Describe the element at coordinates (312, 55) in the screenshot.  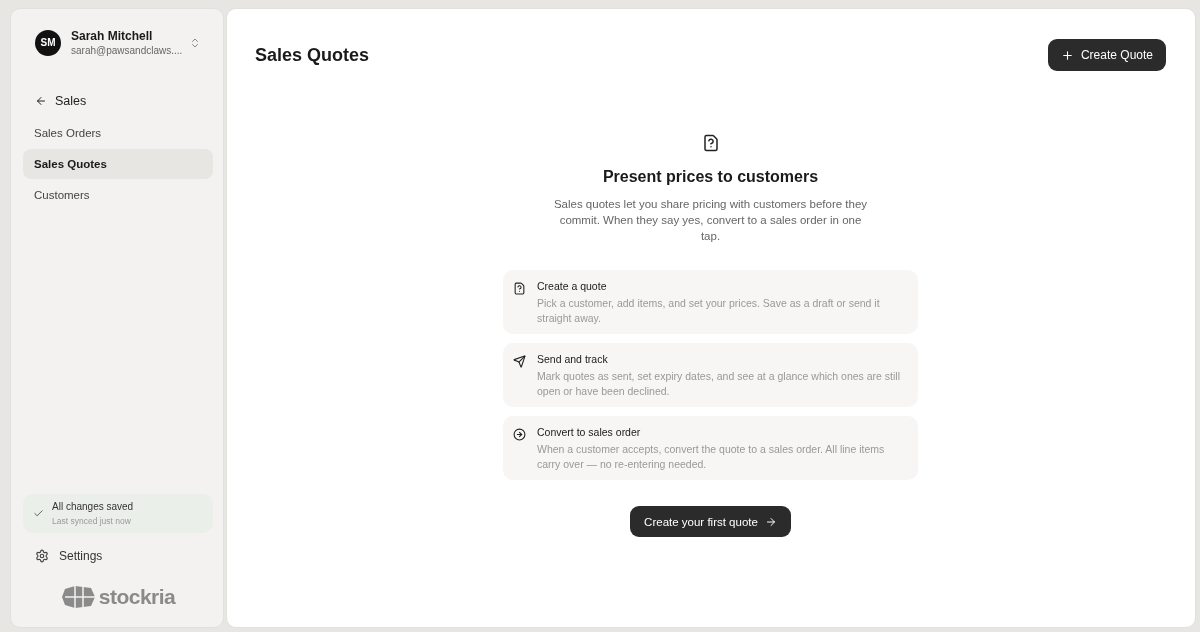
I see `page-title: Sales Quotes` at that location.